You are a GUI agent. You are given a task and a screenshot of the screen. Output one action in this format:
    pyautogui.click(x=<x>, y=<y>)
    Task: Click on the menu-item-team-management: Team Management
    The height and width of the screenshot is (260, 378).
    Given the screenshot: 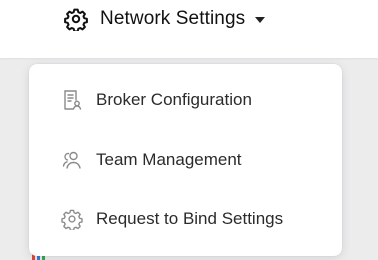 What is the action you would take?
    pyautogui.click(x=185, y=160)
    